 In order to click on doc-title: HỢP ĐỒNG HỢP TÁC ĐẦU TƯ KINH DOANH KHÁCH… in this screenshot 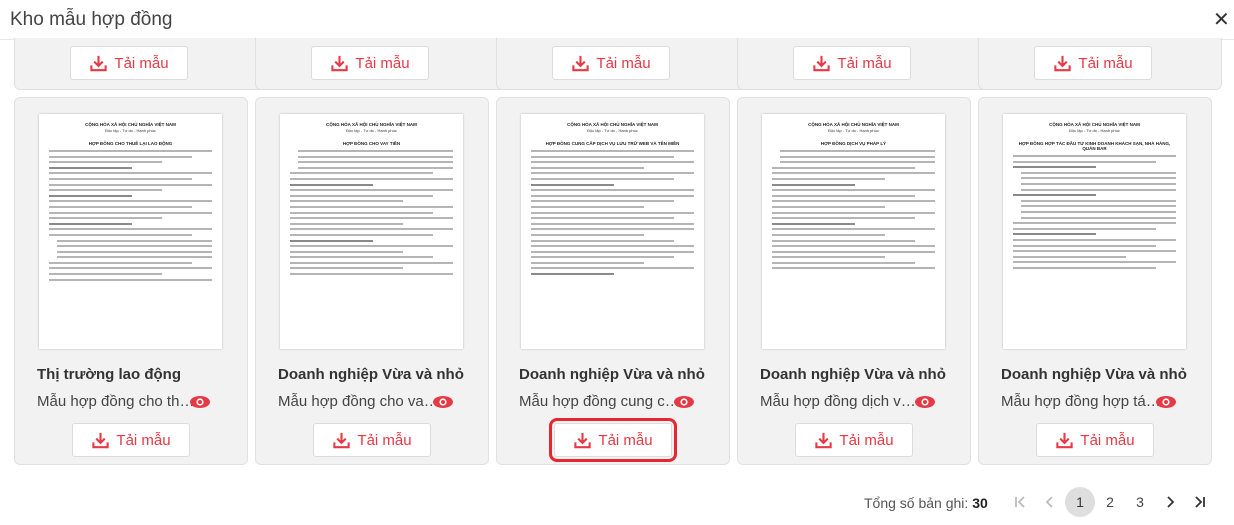, I will do `click(1094, 146)`.